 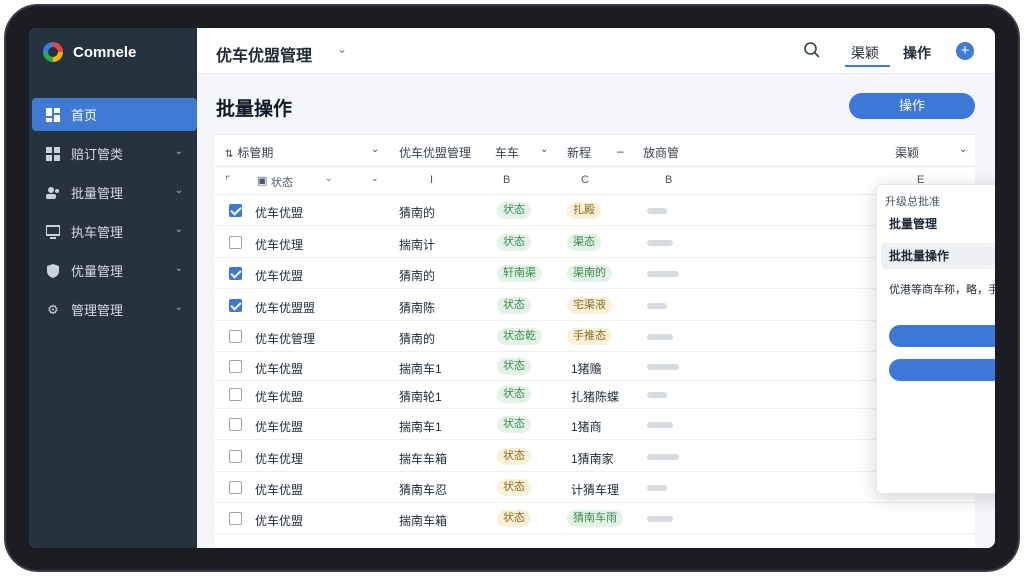 I want to click on sidebar-item-batch: 批量管理 ⌄, so click(x=114, y=192).